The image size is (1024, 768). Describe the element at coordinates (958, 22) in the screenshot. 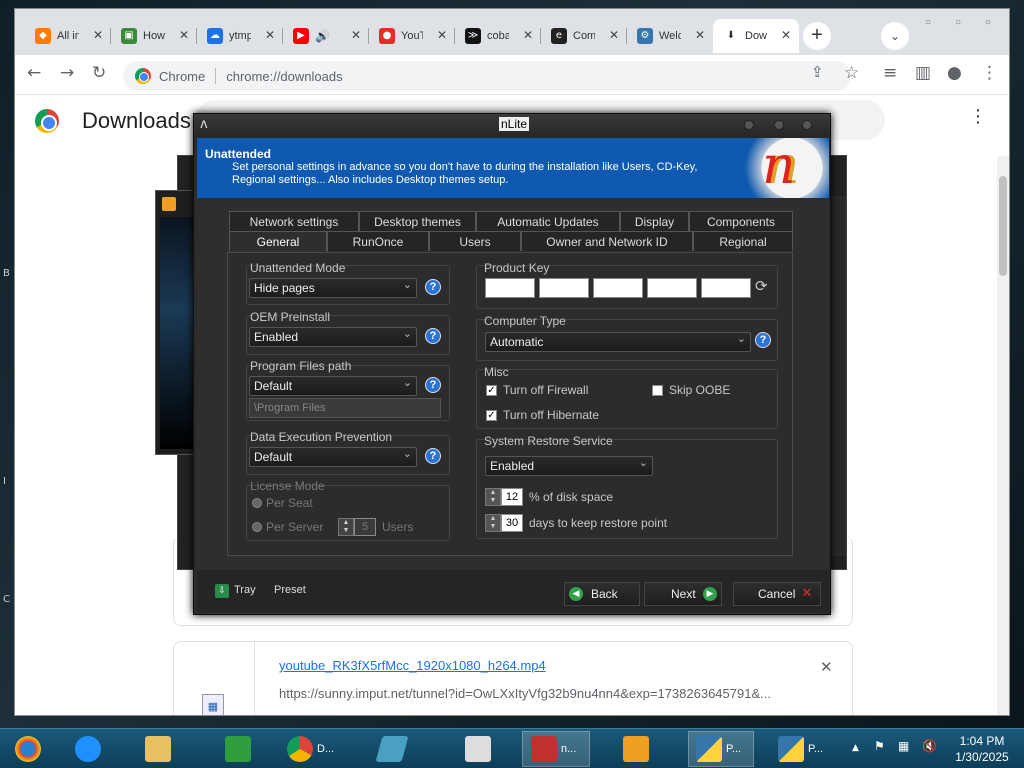

I see `maximize-button: ○` at that location.